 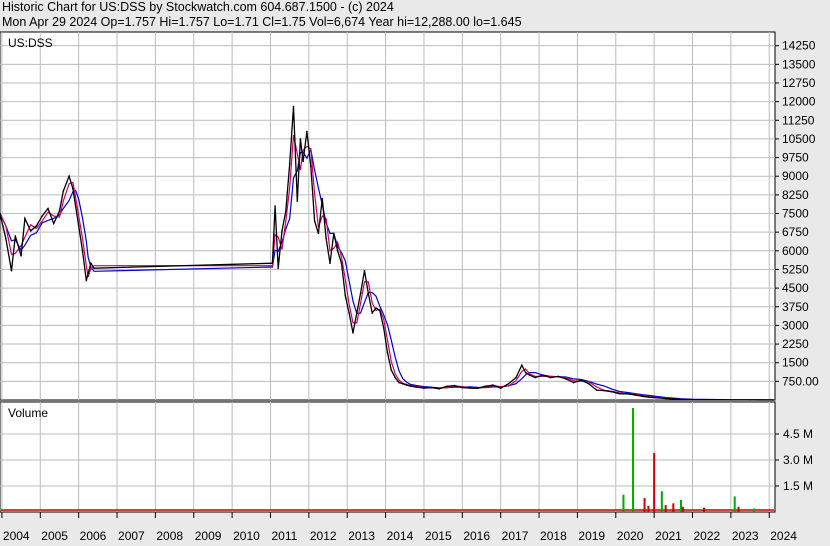 What do you see at coordinates (795, 251) in the screenshot?
I see `price-ytick-label: 6000` at bounding box center [795, 251].